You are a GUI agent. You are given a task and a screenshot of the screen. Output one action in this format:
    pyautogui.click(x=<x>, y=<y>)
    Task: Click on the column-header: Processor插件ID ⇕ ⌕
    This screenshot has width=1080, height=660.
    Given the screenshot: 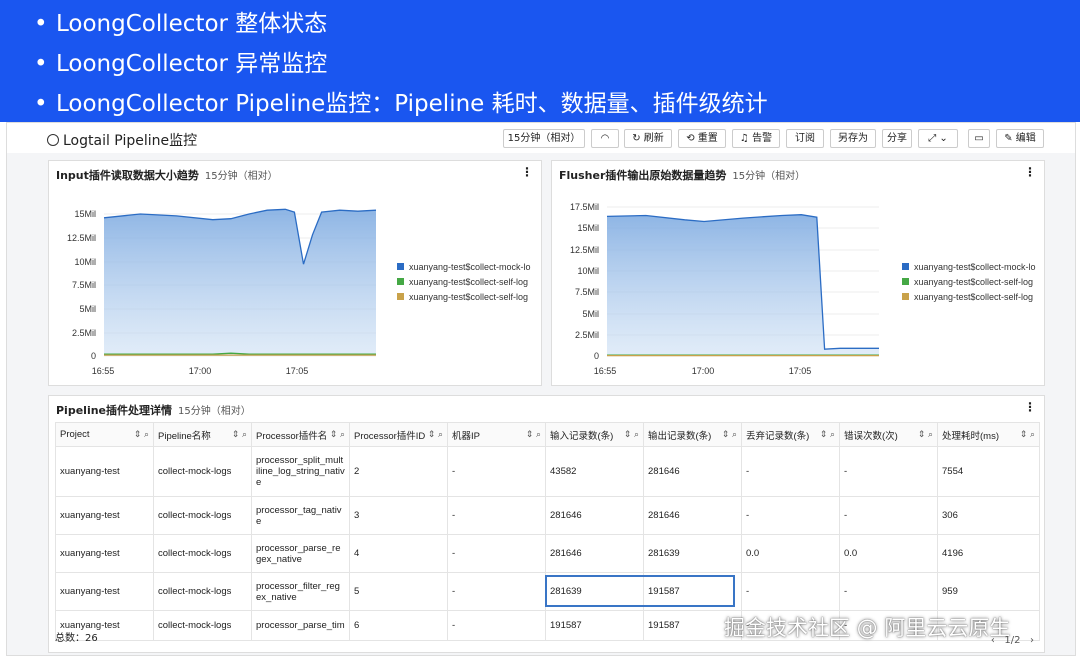 What is the action you would take?
    pyautogui.click(x=398, y=434)
    